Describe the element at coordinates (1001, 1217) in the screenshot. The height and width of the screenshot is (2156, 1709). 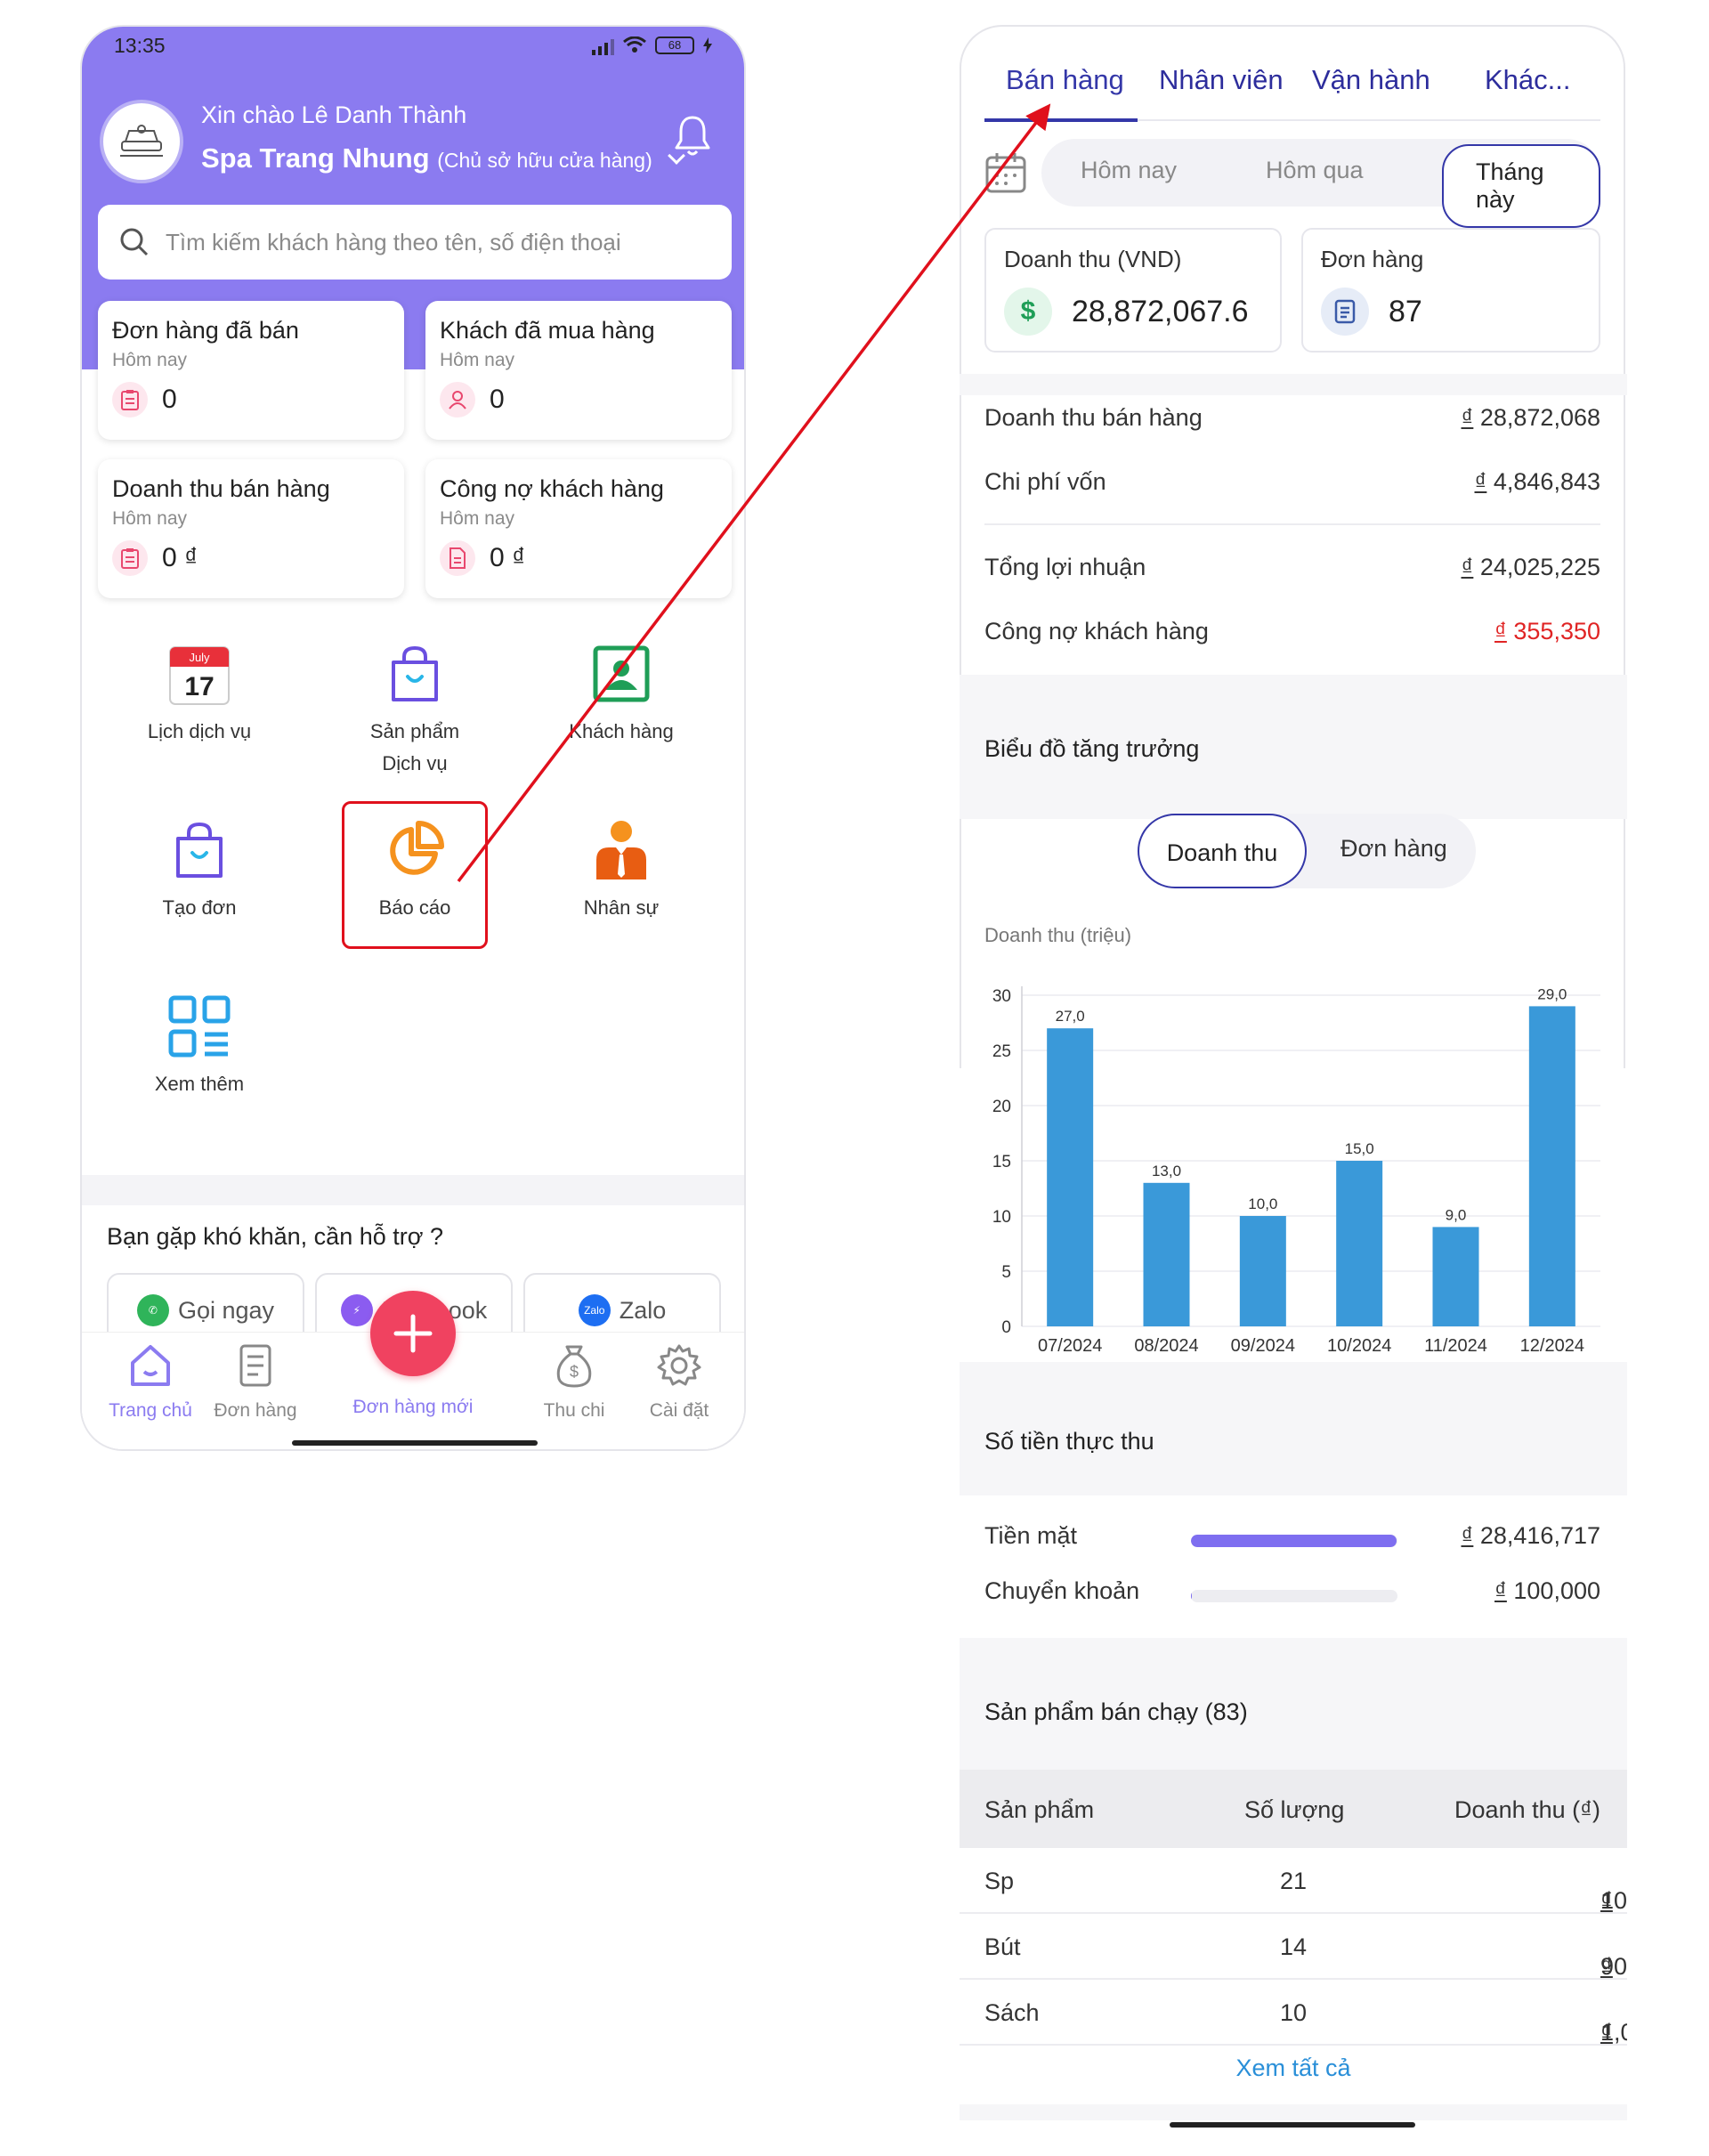
I see `y-tick-label: 10` at that location.